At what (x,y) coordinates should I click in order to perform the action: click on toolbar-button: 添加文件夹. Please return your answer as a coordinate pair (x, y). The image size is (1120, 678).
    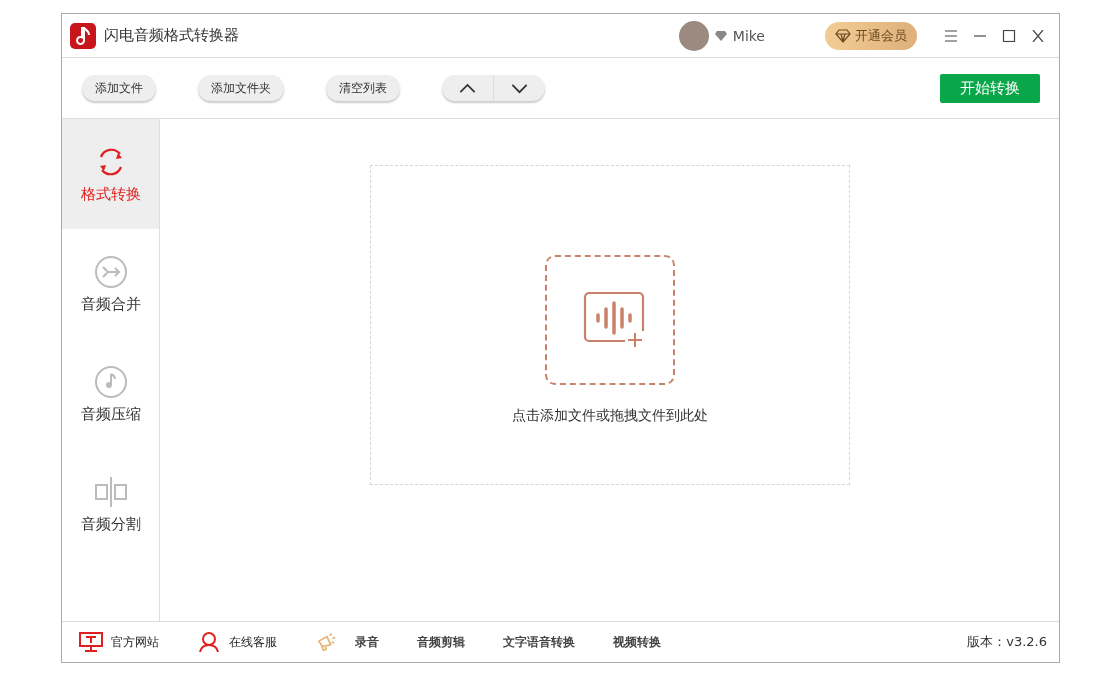
    Looking at the image, I should click on (241, 88).